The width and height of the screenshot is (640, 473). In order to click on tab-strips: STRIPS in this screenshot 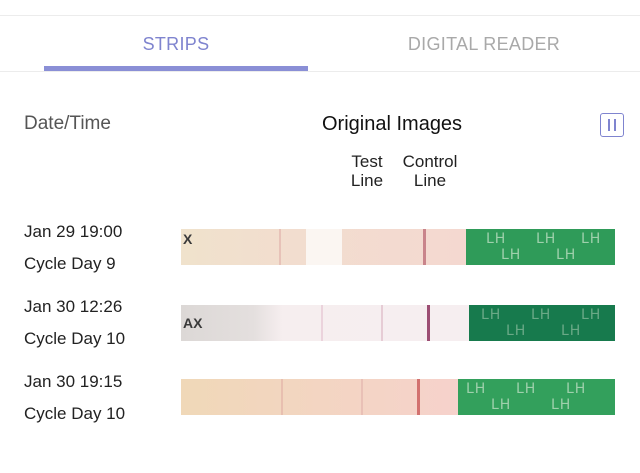, I will do `click(176, 44)`.